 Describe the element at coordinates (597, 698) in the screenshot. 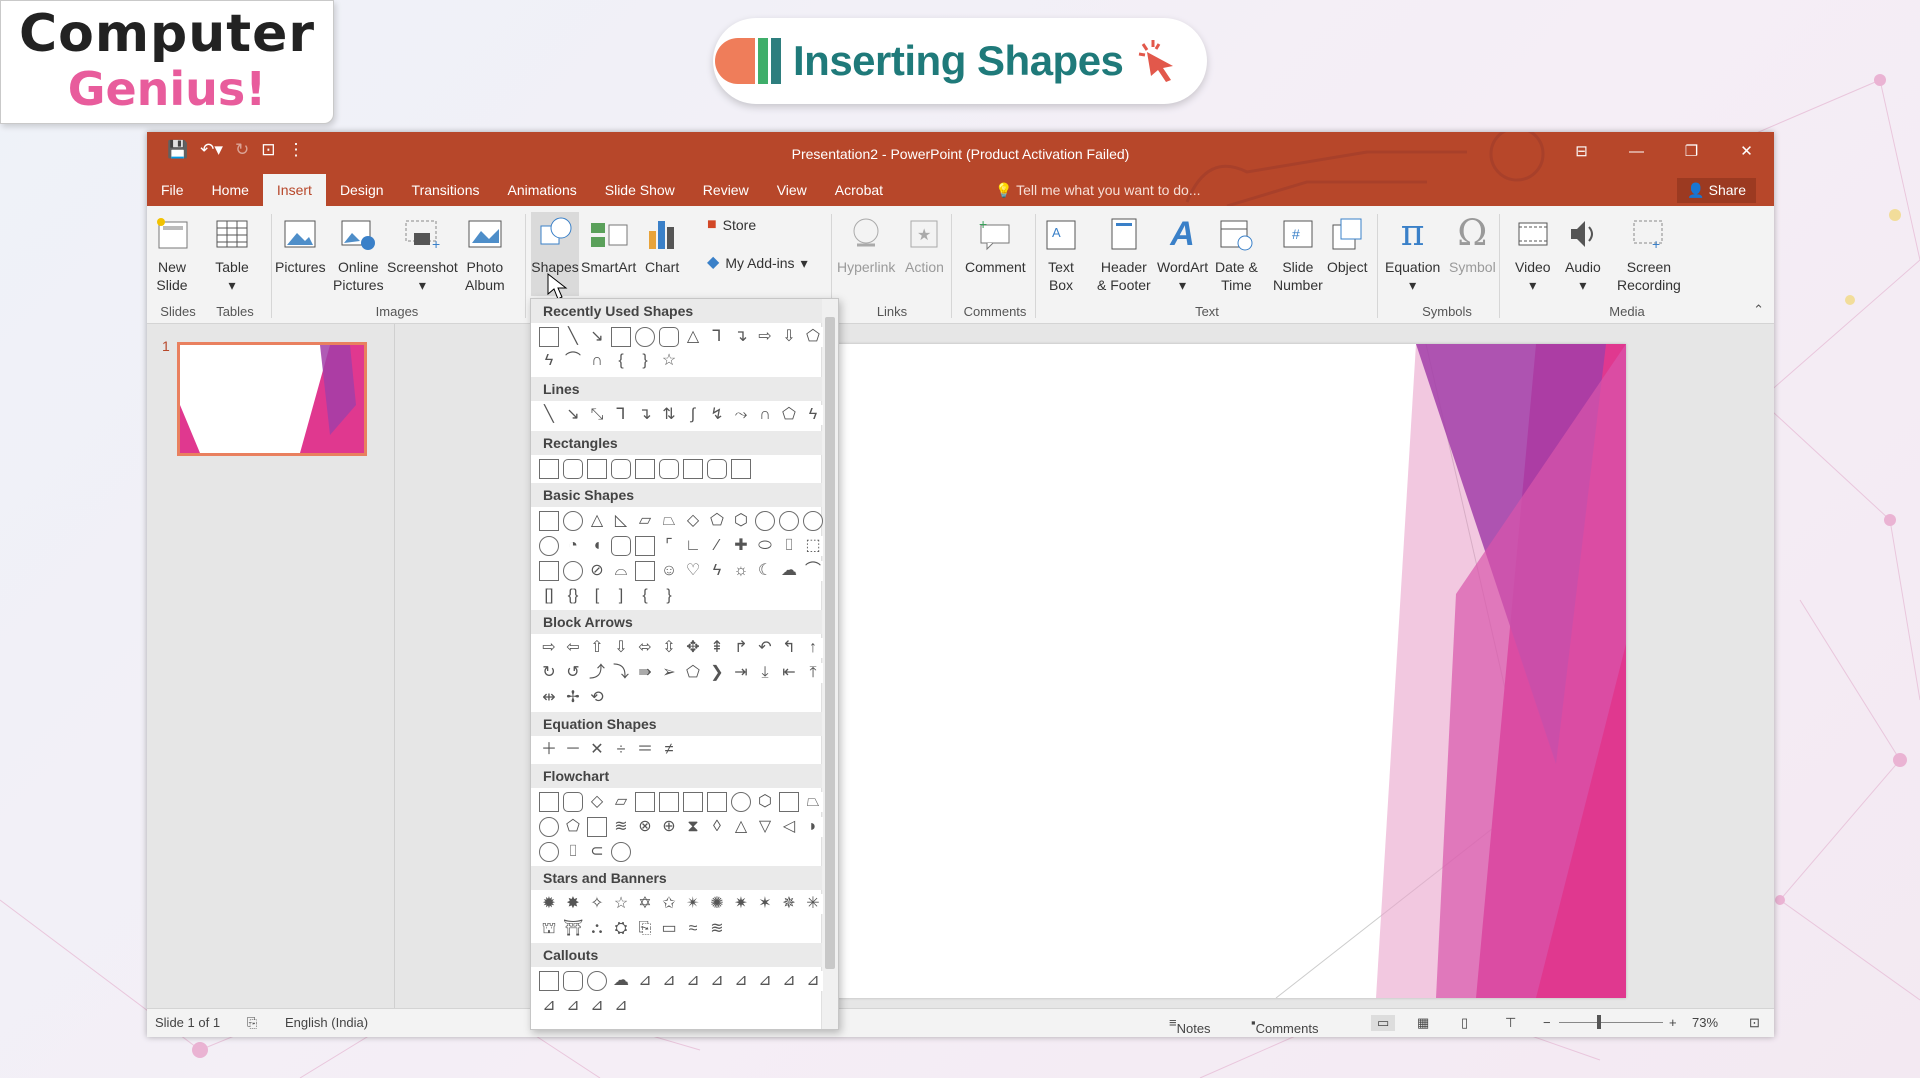

I see `shape-circular-arrow: ⟲` at that location.